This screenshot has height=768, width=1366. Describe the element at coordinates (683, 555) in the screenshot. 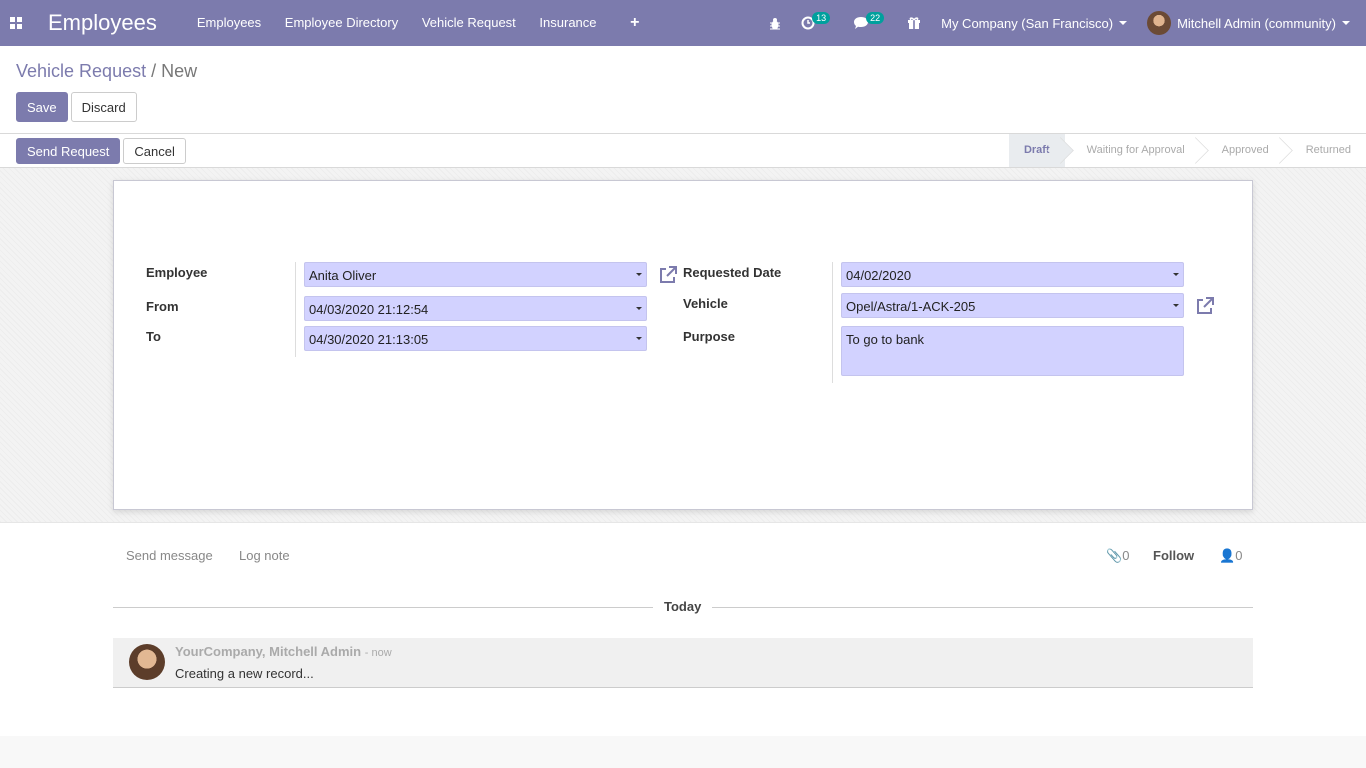

I see `chatter-topbar: Send message Log note 📎0 Follow 👤0` at that location.